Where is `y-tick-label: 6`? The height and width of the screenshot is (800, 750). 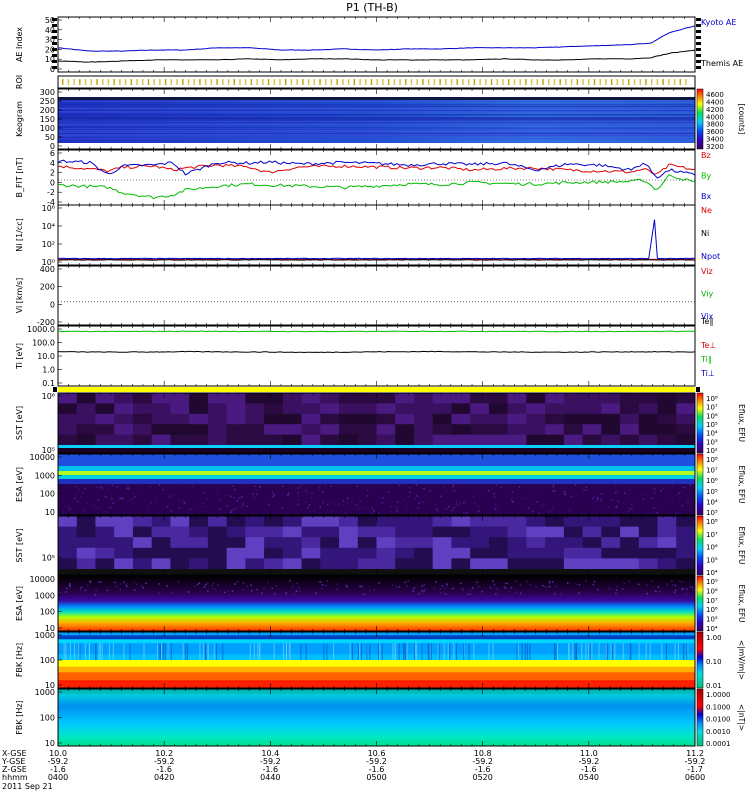 y-tick-label: 6 is located at coordinates (52, 153).